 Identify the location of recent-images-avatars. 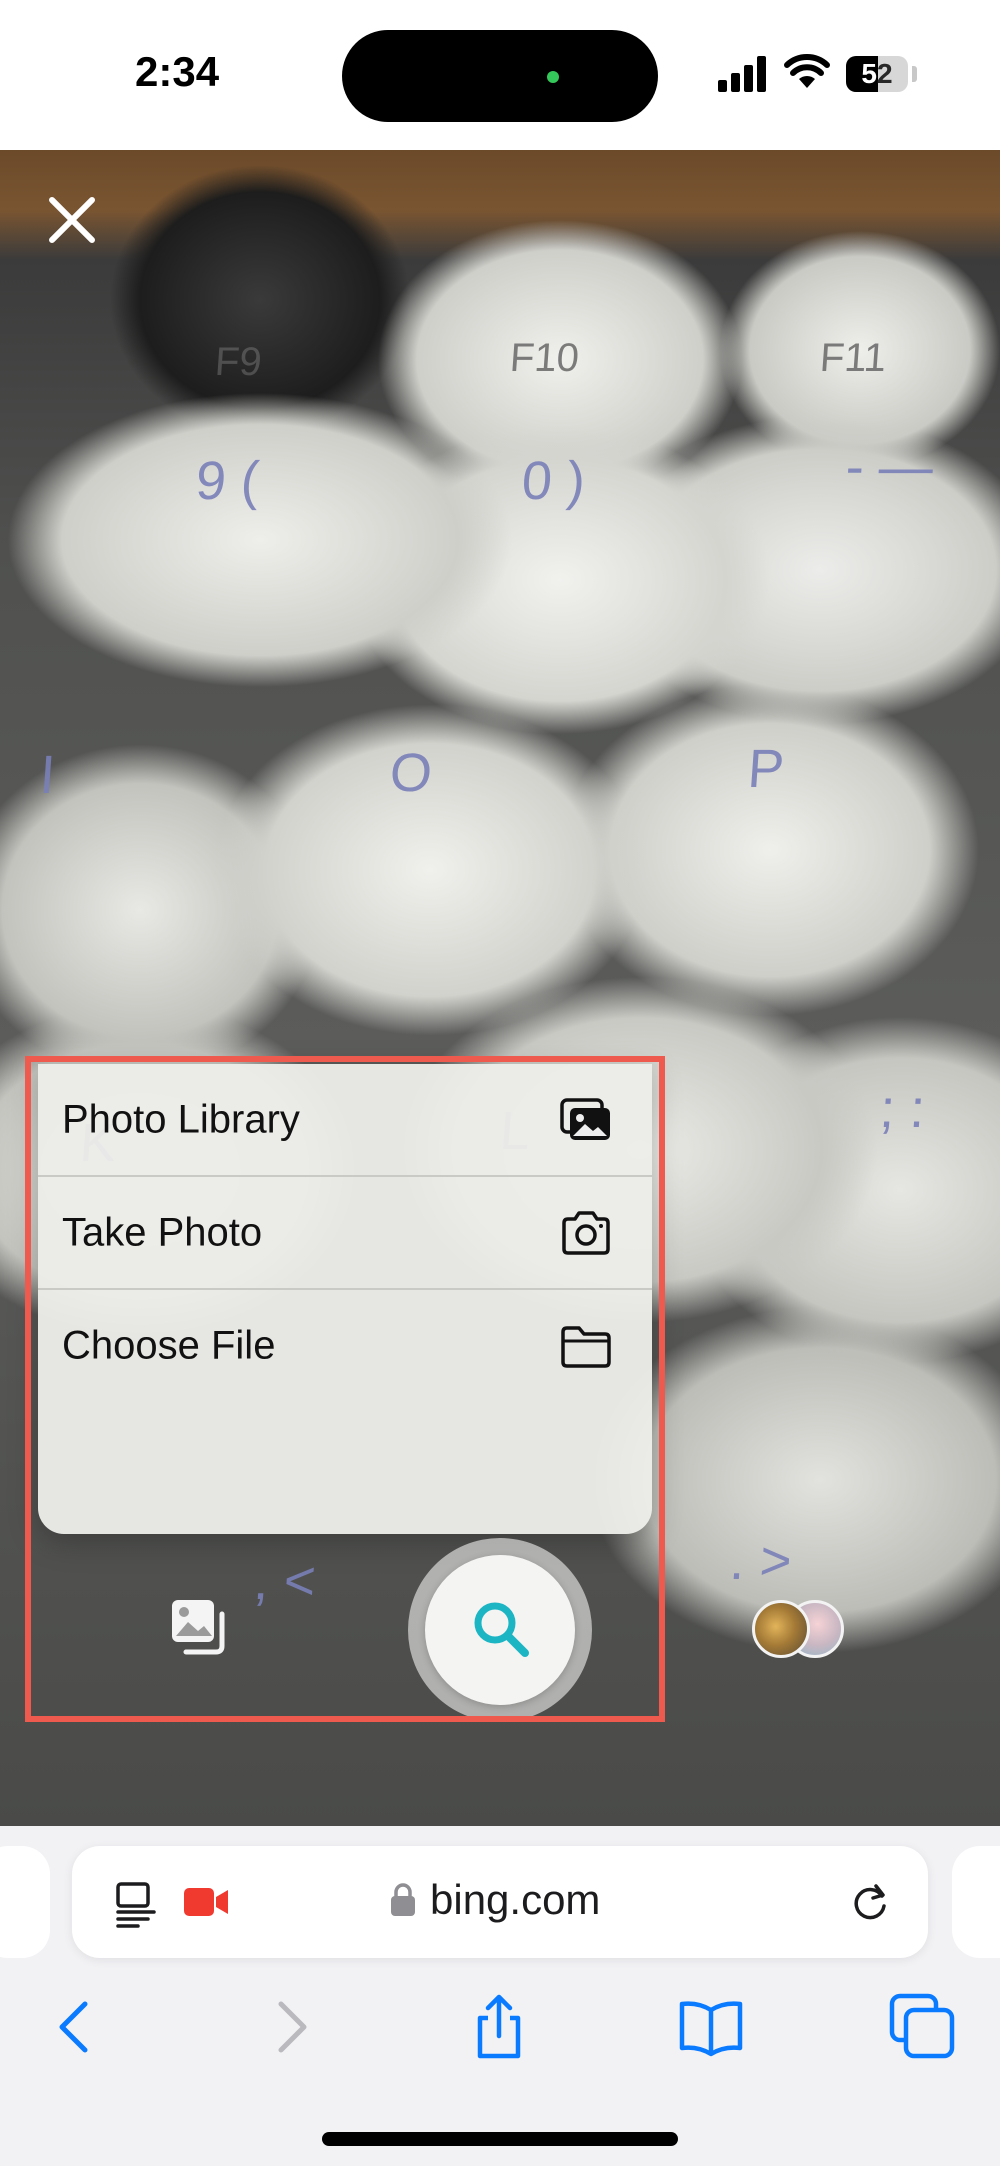
(802, 1632).